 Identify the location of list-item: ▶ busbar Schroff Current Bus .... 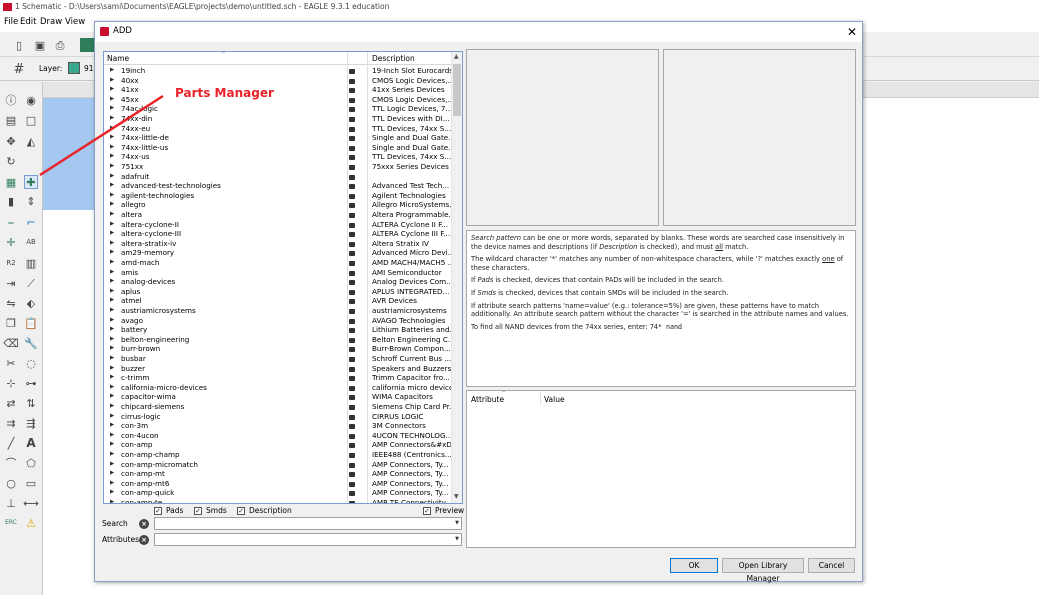
(277, 359).